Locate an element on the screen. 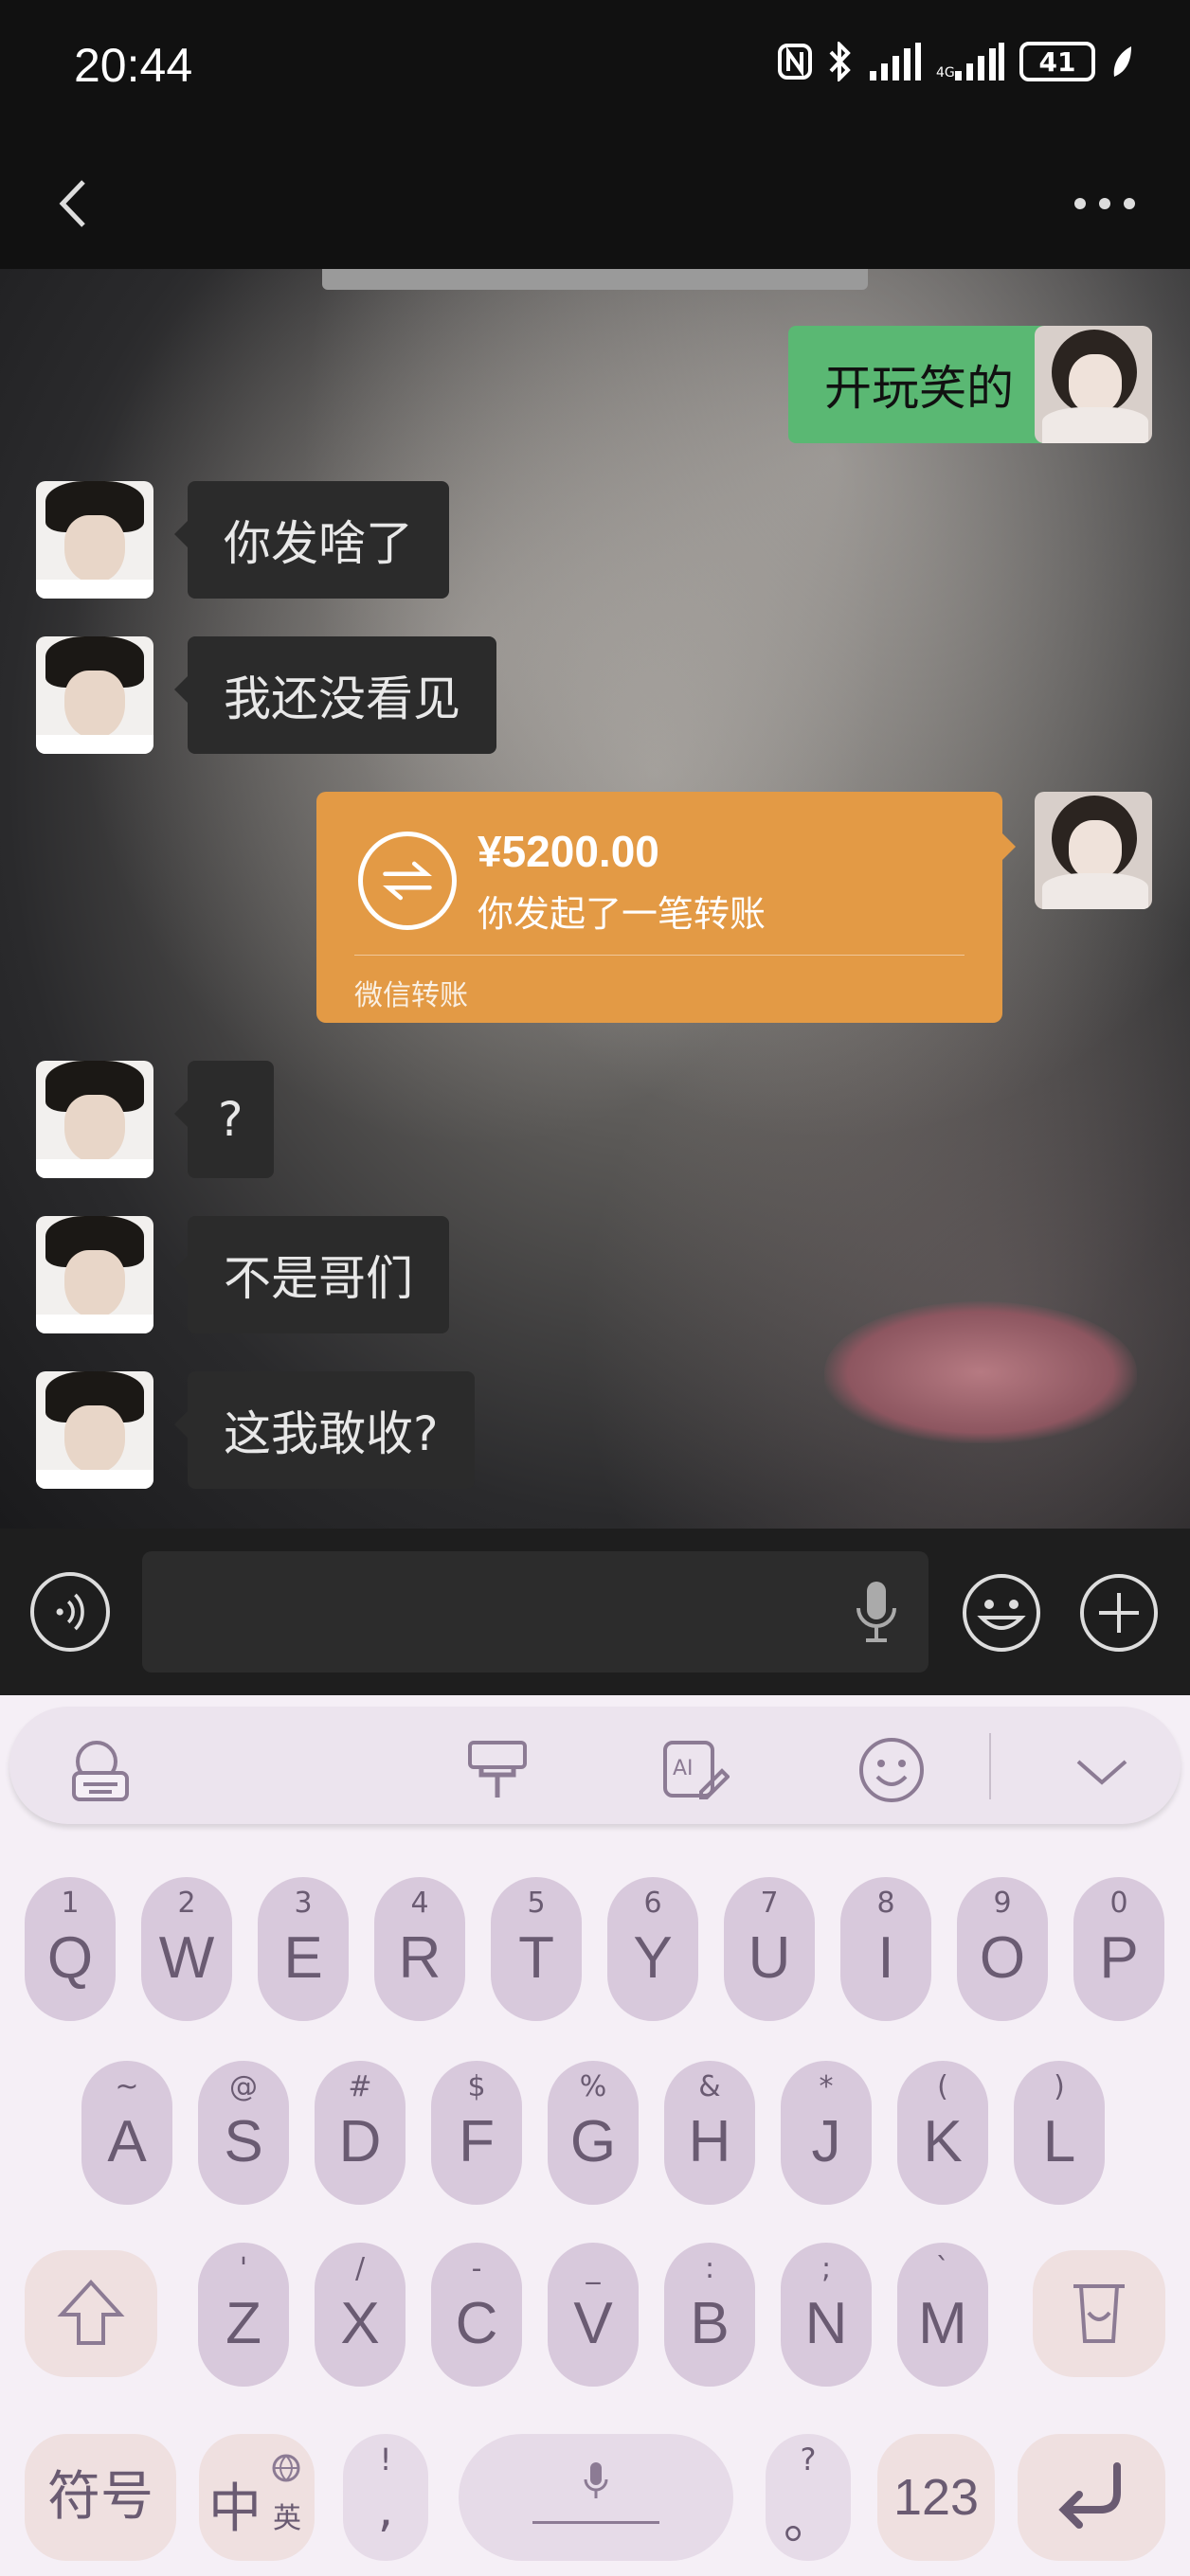  svg-text: 4G is located at coordinates (945, 72).